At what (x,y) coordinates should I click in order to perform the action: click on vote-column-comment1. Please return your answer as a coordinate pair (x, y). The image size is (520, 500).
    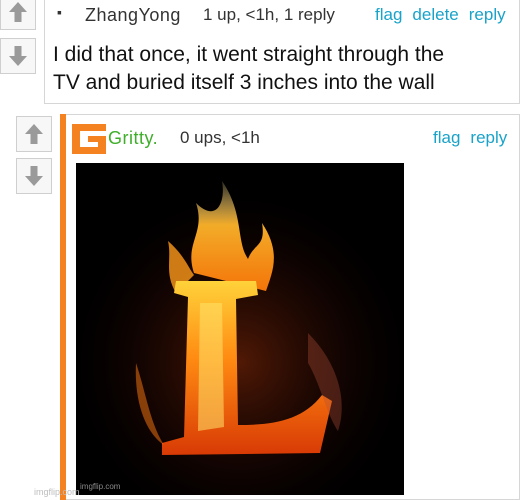
    Looking at the image, I should click on (19, 40).